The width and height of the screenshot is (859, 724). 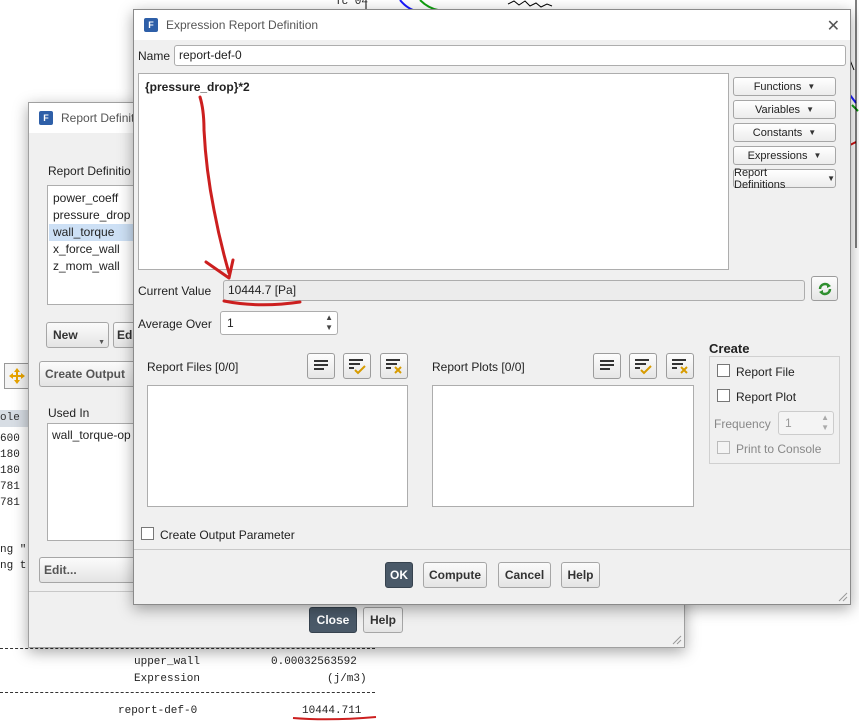 I want to click on new-button-label: New, so click(x=65, y=335).